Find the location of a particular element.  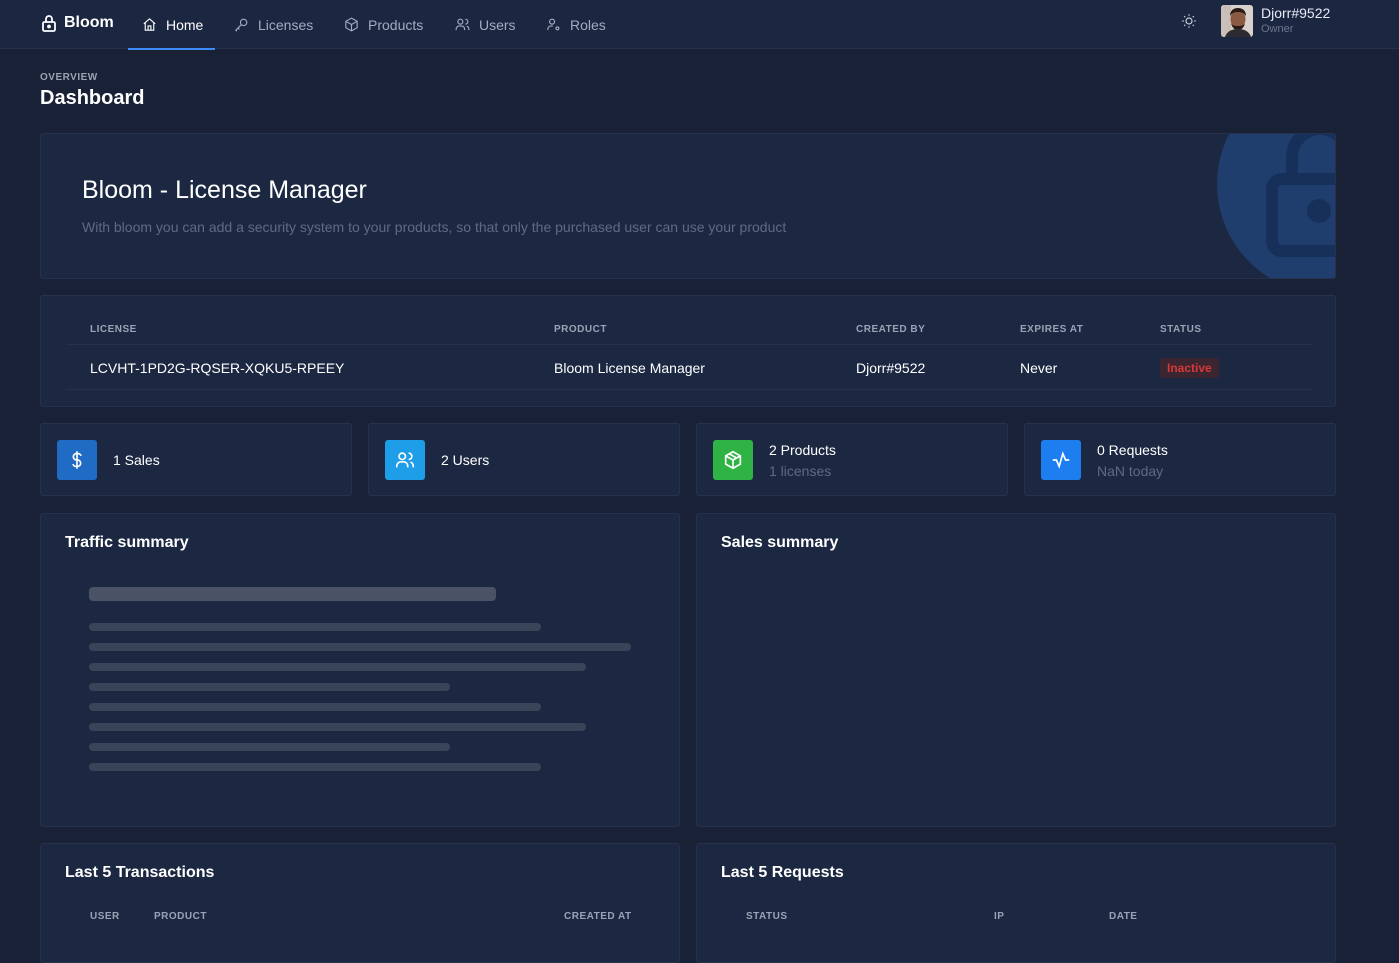

sales-summary-card: Sales summary is located at coordinates (1016, 670).